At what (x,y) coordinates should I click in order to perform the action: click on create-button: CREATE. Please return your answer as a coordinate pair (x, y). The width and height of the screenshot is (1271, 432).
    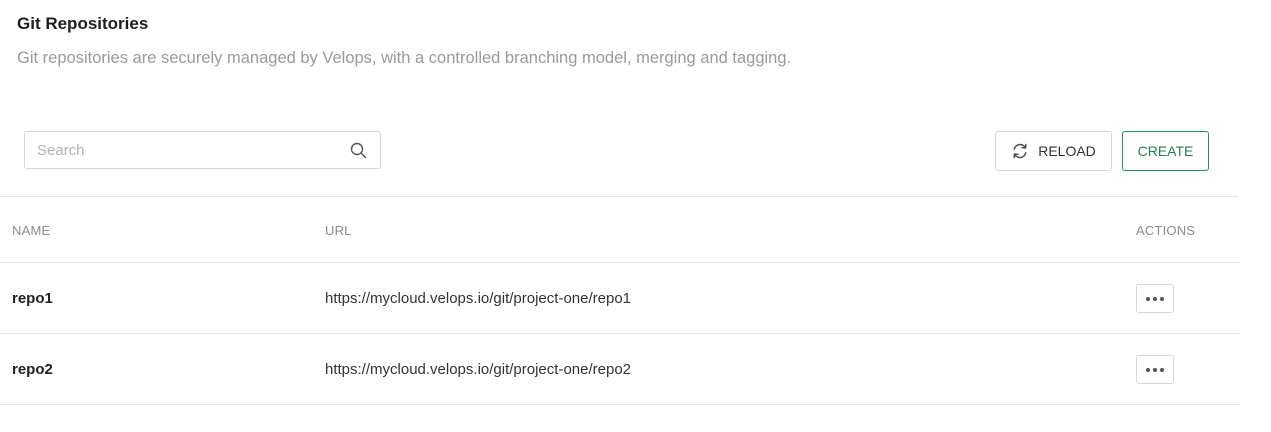
    Looking at the image, I should click on (1165, 151).